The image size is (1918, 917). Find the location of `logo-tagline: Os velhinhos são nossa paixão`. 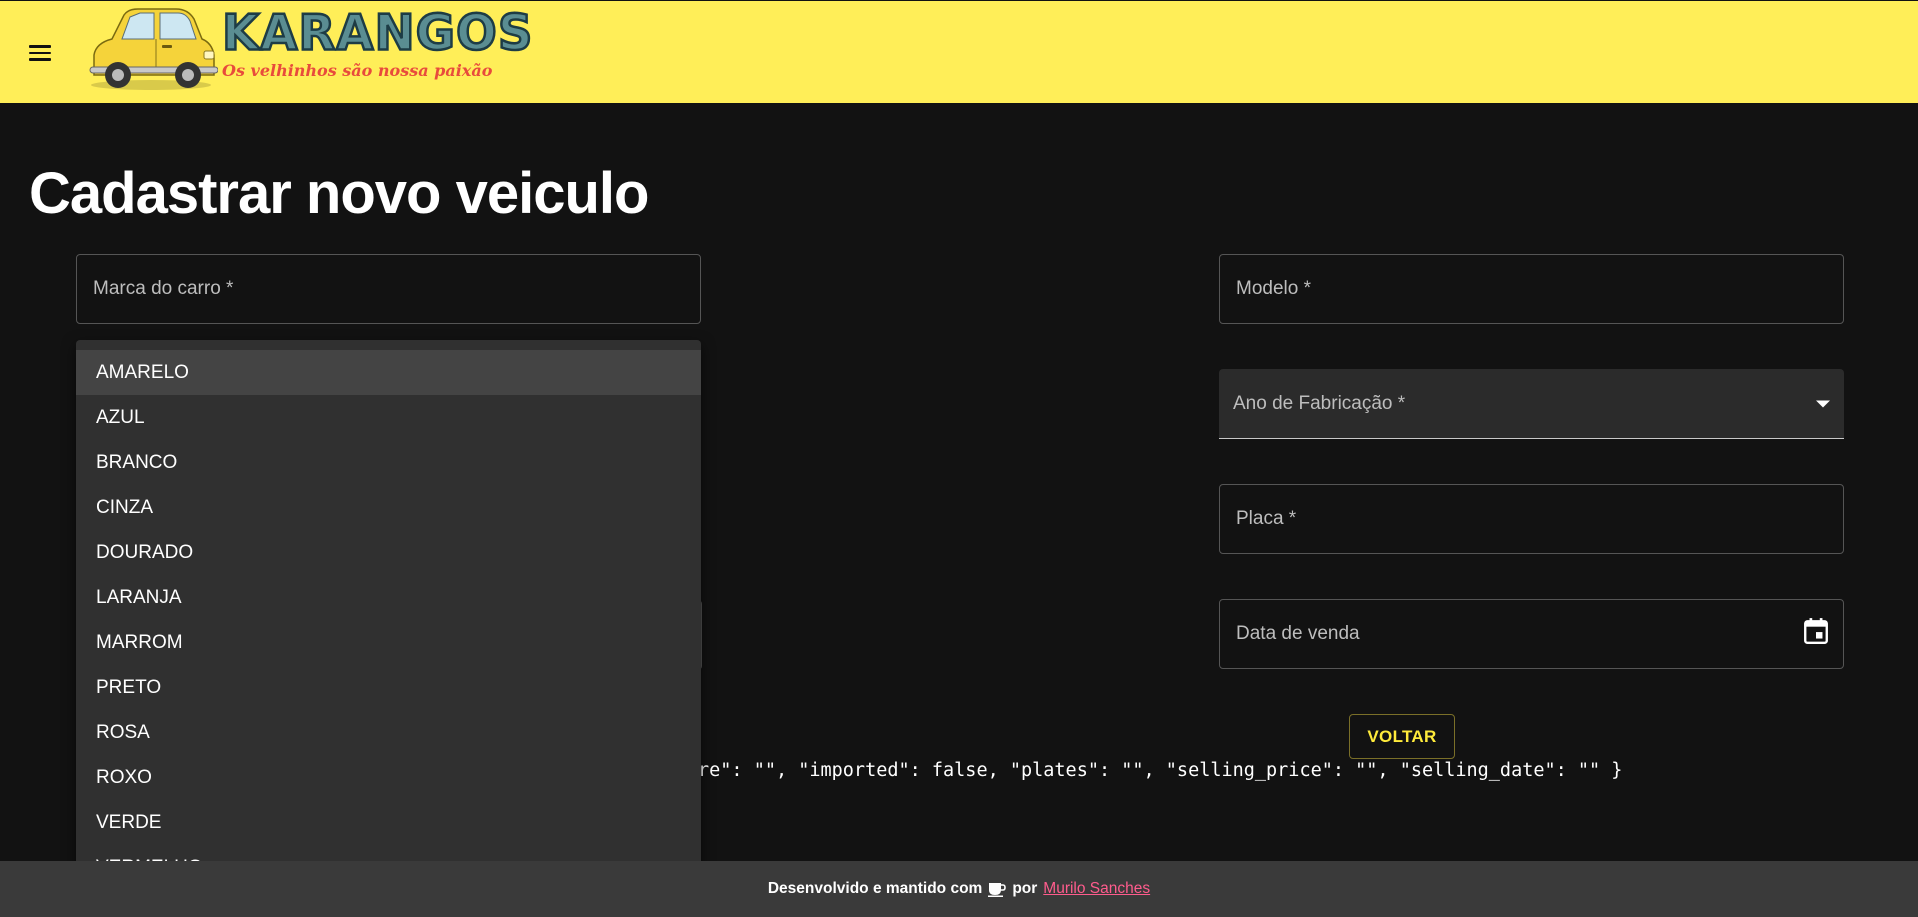

logo-tagline: Os velhinhos são nossa paixão is located at coordinates (357, 70).